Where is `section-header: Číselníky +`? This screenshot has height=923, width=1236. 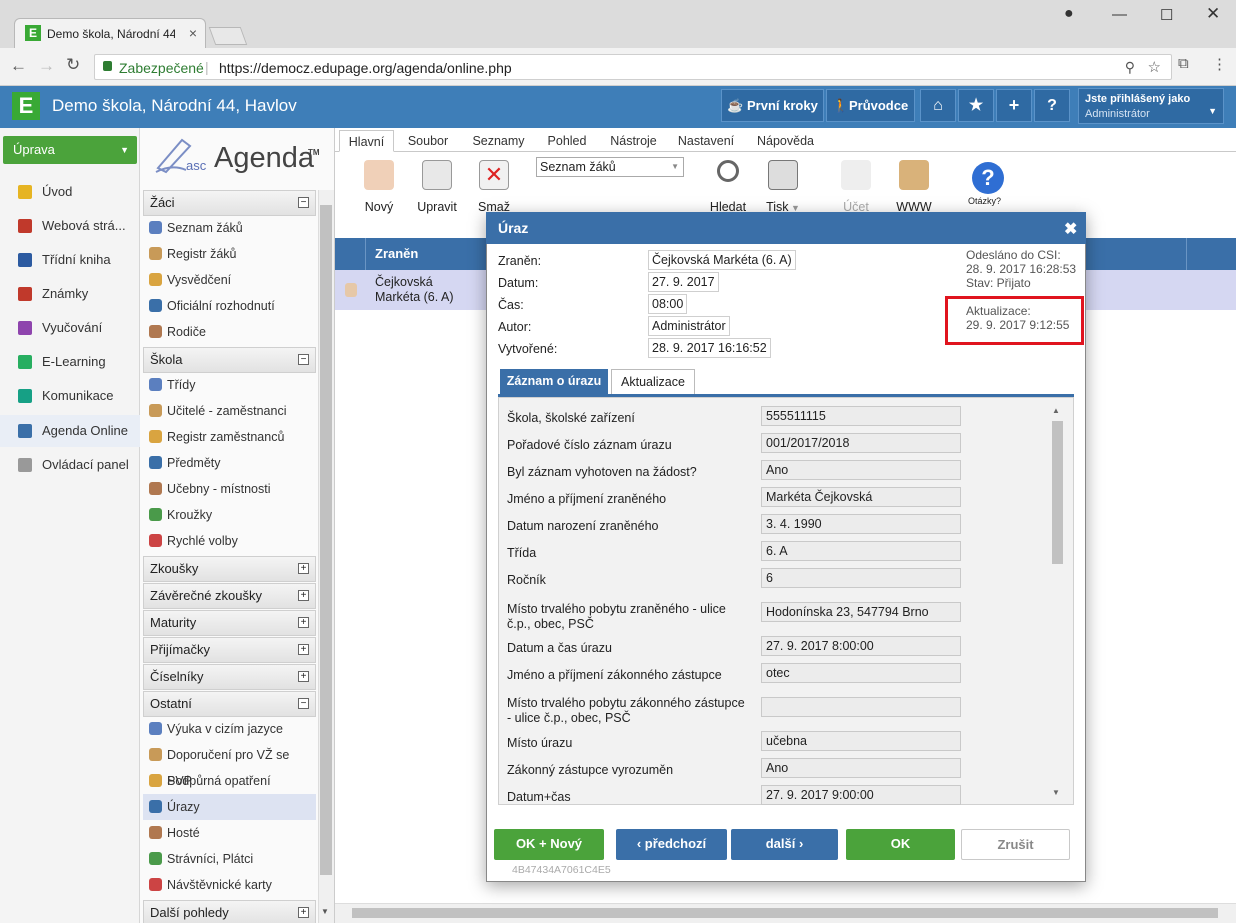 section-header: Číselníky + is located at coordinates (229, 677).